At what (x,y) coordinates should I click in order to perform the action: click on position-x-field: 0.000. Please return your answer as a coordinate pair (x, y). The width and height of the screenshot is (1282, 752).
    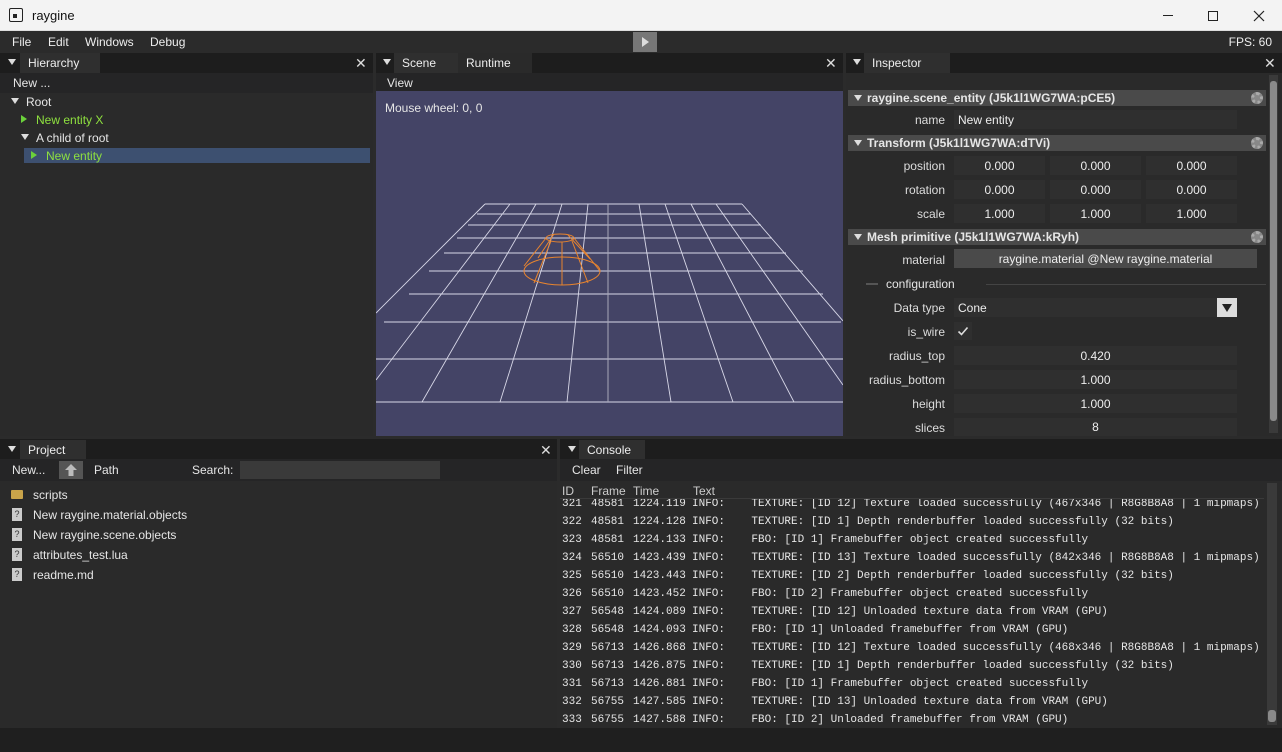
    Looking at the image, I should click on (999, 165).